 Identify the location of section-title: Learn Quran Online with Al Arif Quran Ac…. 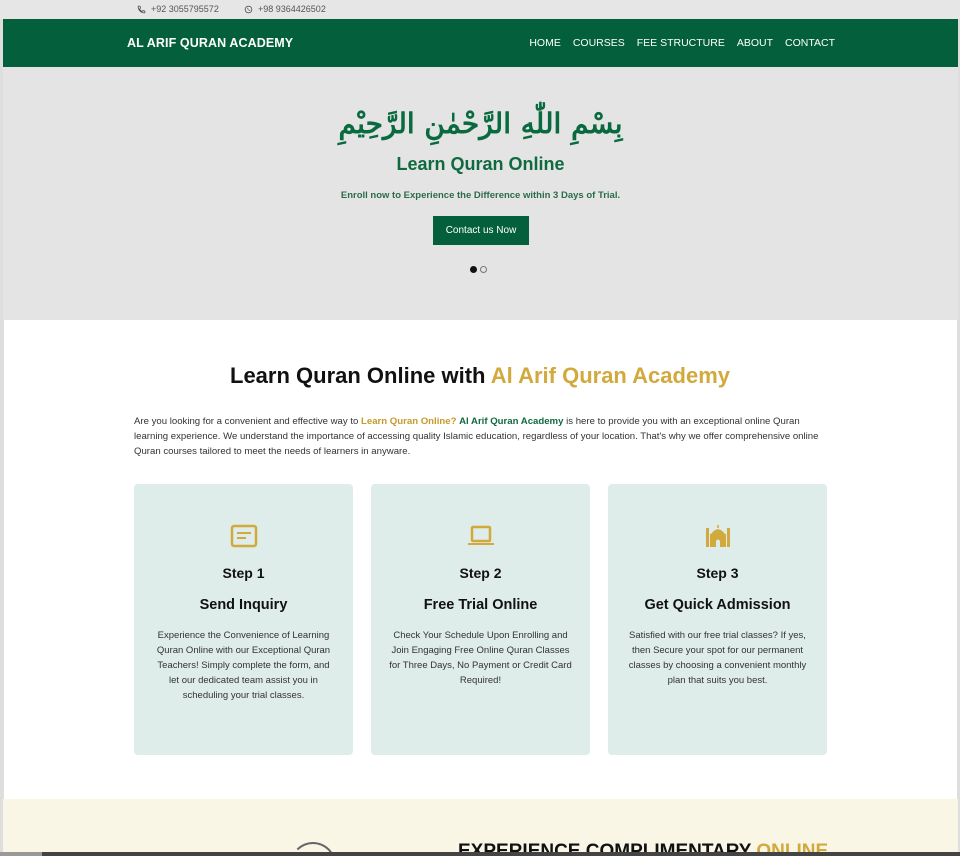
(480, 376).